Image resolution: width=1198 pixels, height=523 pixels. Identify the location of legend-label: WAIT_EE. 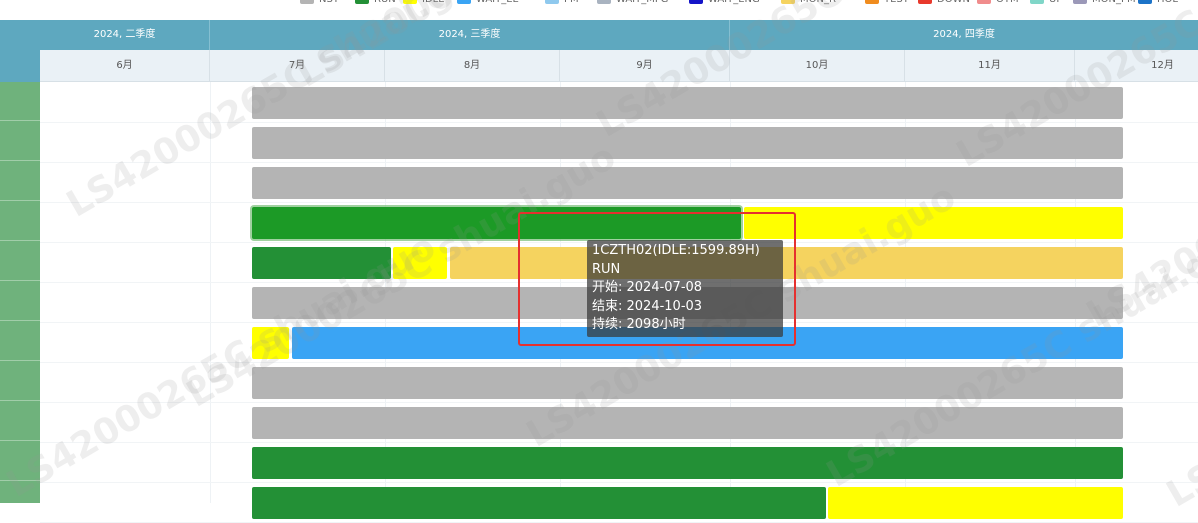
(497, 2).